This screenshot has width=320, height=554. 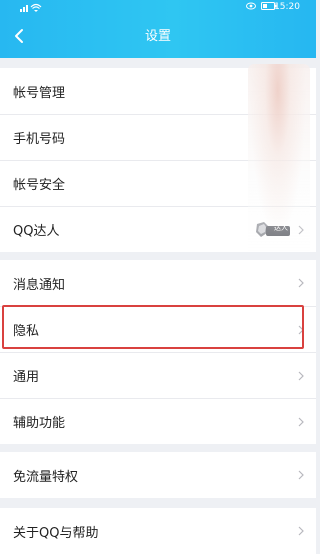 What do you see at coordinates (56, 533) in the screenshot?
I see `about-help-label: 关于QQ与帮助` at bounding box center [56, 533].